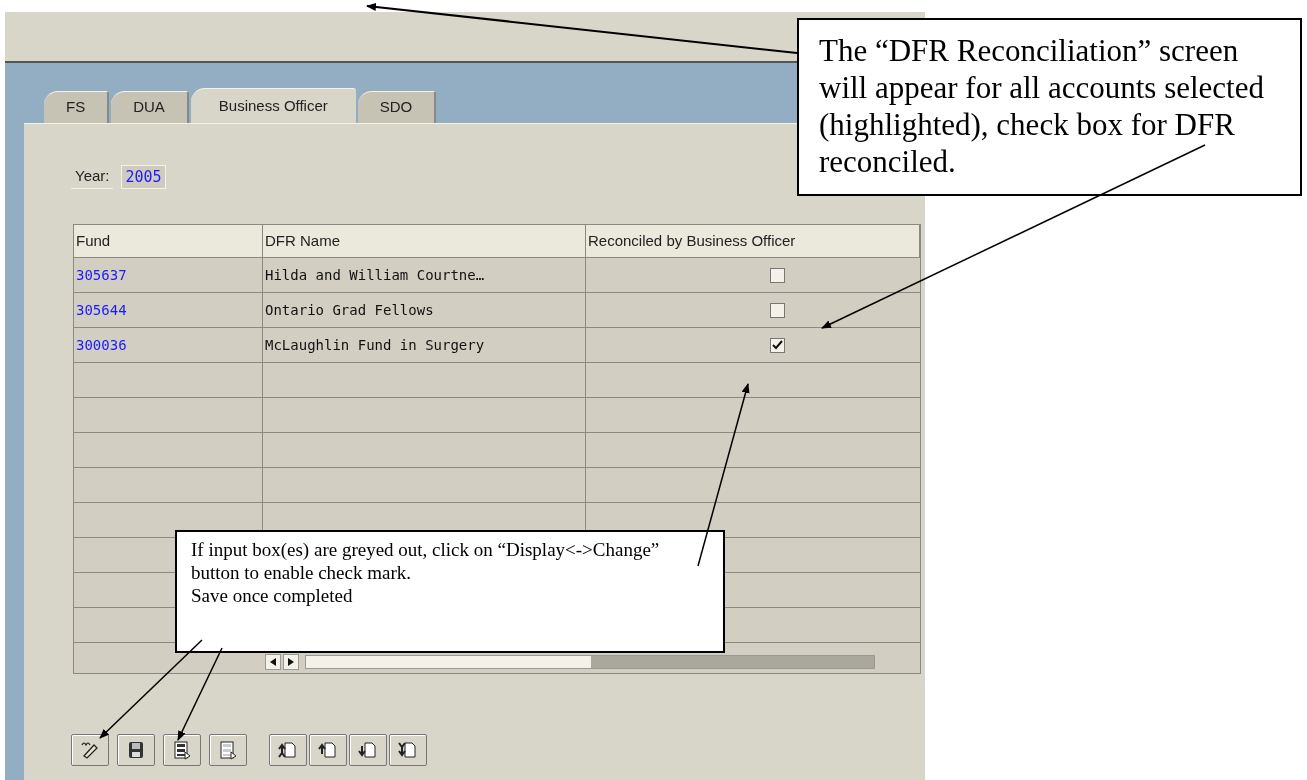 The image size is (1307, 780). Describe the element at coordinates (150, 107) in the screenshot. I see `tab: DUA` at that location.